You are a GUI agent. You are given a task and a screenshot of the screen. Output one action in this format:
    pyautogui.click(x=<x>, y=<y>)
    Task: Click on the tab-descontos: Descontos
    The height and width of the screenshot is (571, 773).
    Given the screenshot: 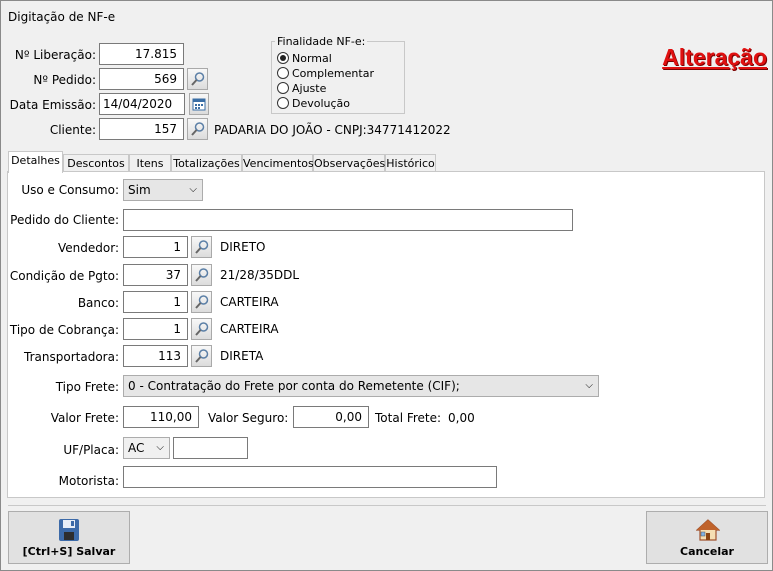 What is the action you would take?
    pyautogui.click(x=96, y=163)
    